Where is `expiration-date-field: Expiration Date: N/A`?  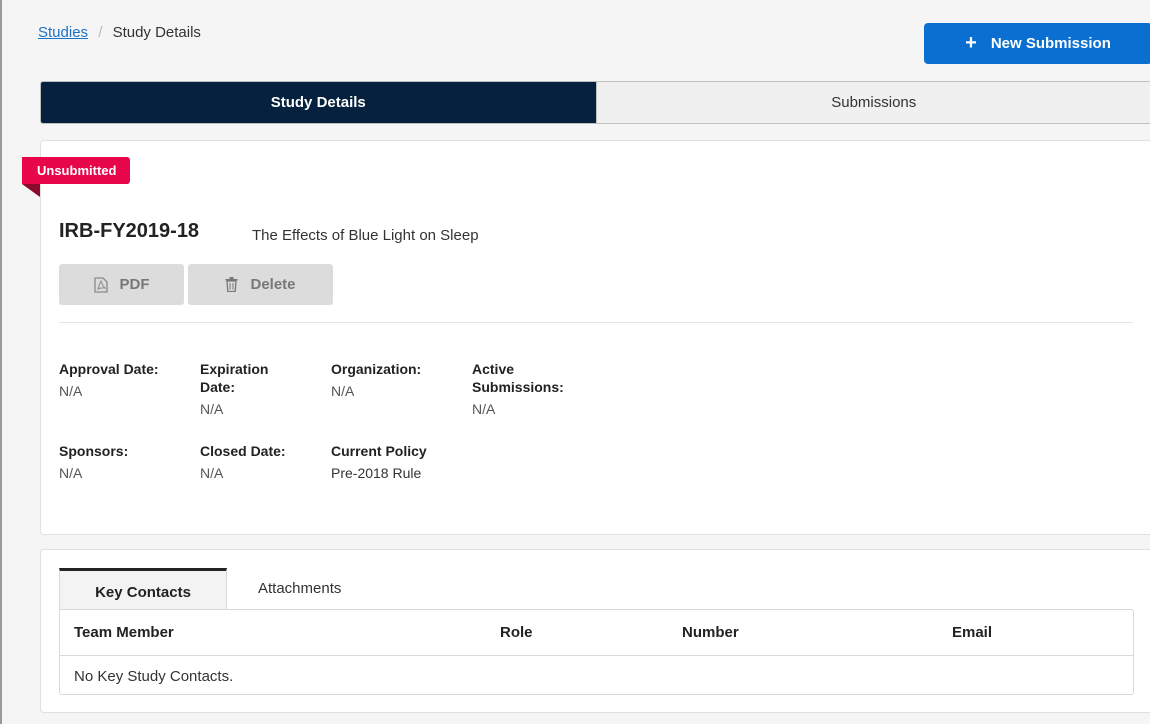 expiration-date-field: Expiration Date: N/A is located at coordinates (234, 389).